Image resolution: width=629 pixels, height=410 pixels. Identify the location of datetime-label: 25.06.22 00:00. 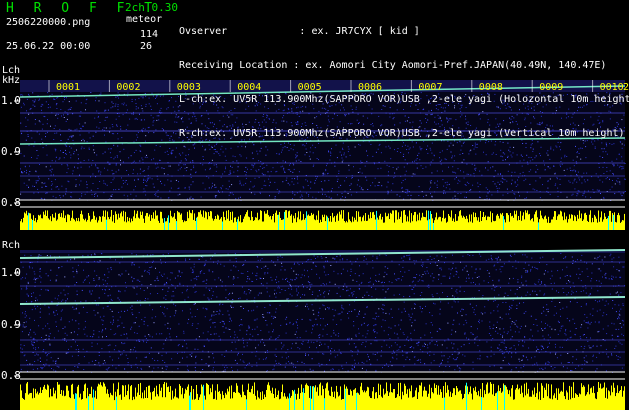
(48, 46).